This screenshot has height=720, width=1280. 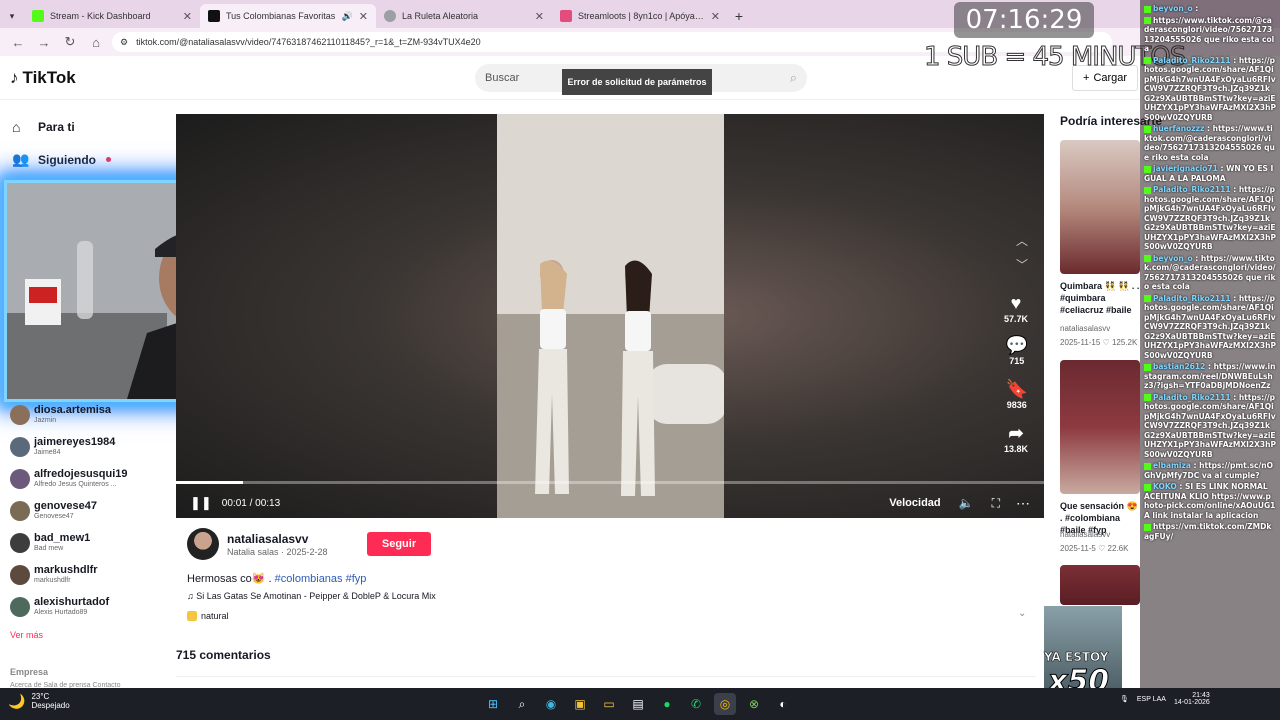 I want to click on tiktok-logo: ♪ TikTok, so click(x=43, y=78).